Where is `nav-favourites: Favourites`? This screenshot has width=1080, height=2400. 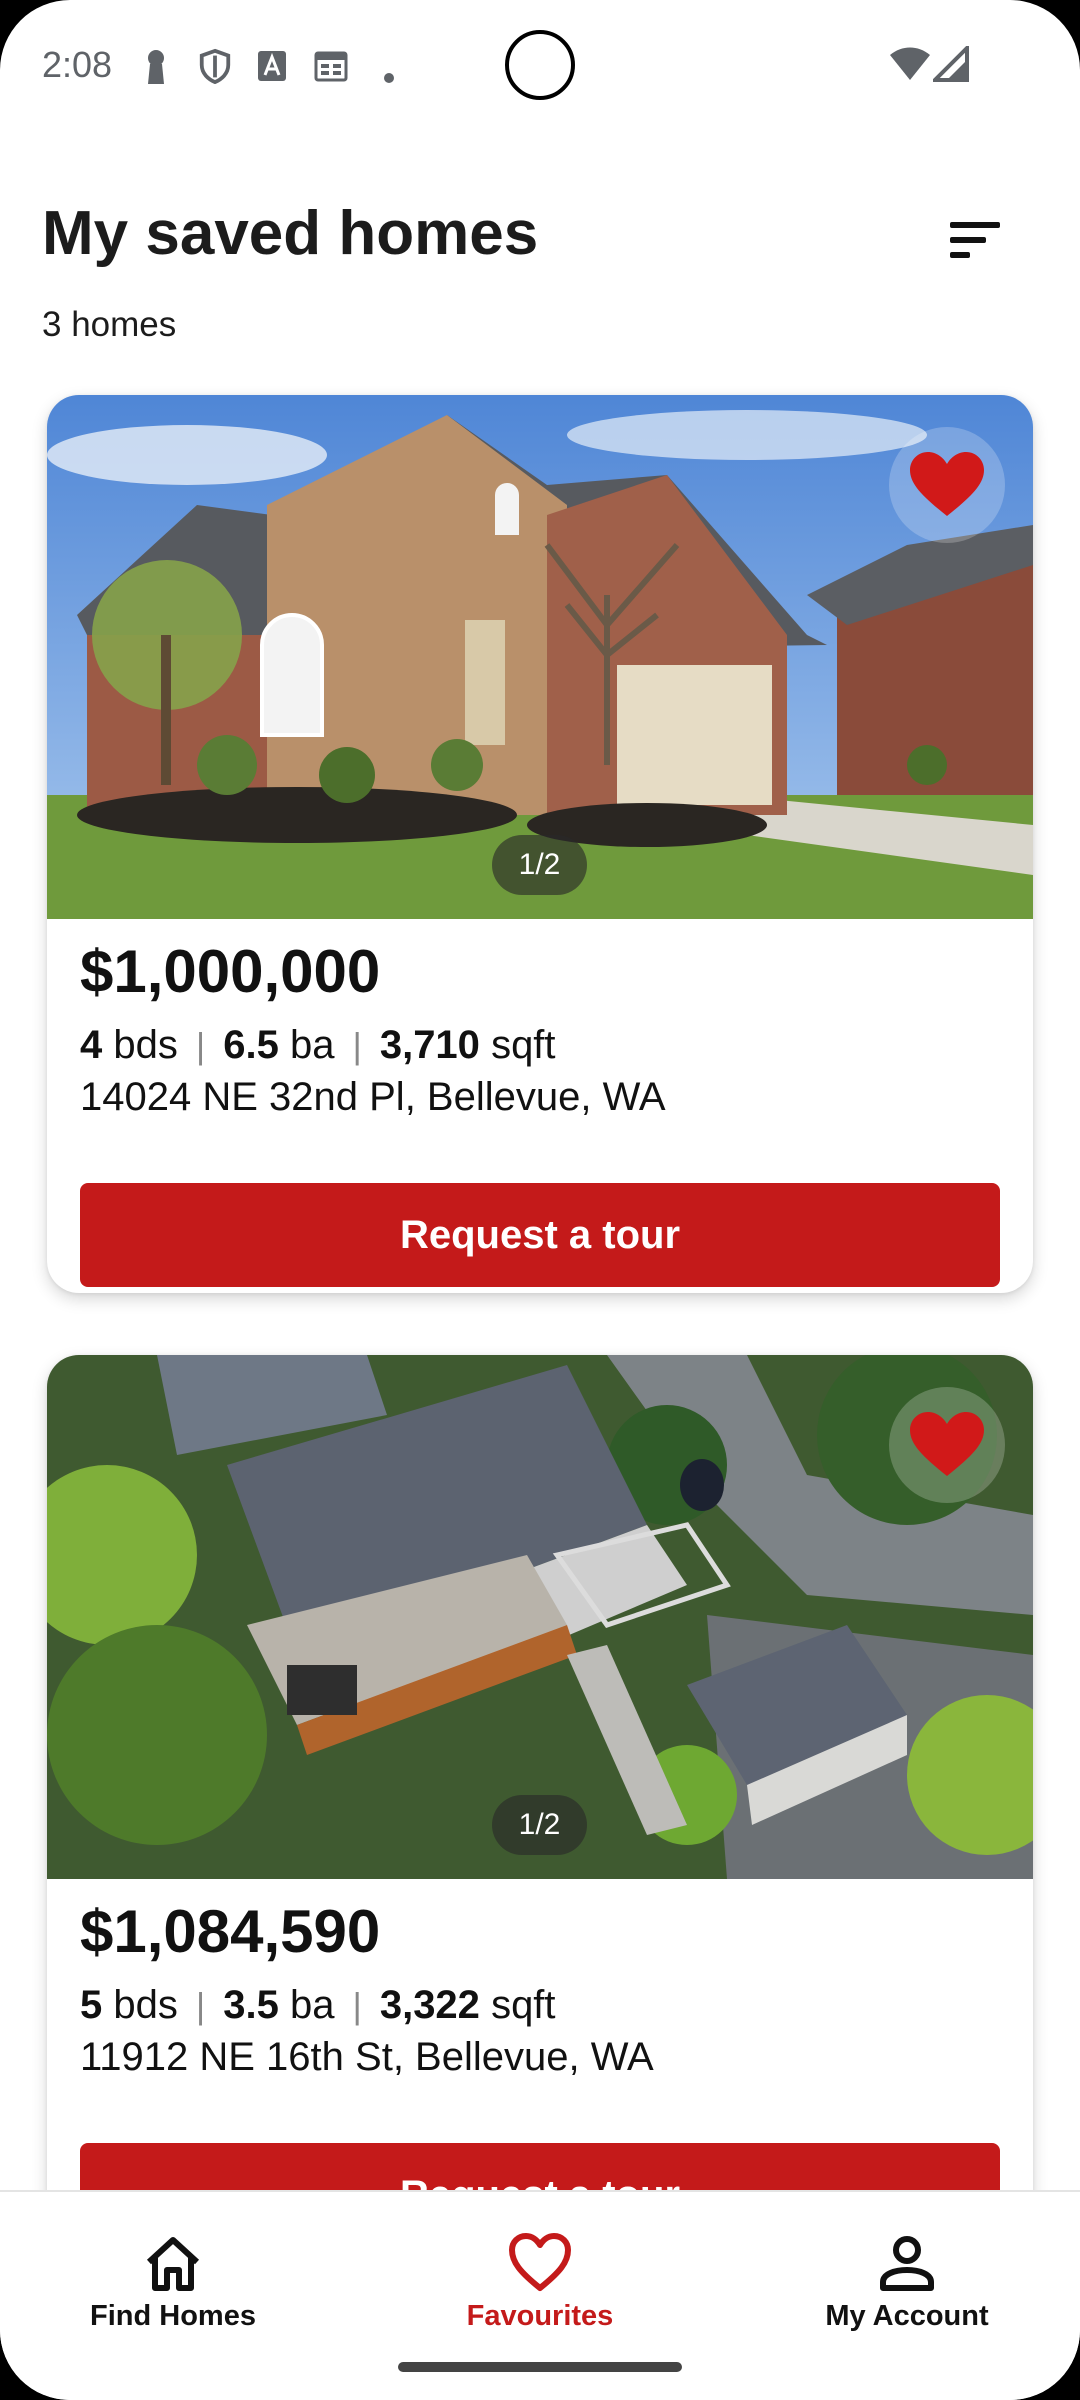 nav-favourites: Favourites is located at coordinates (540, 2277).